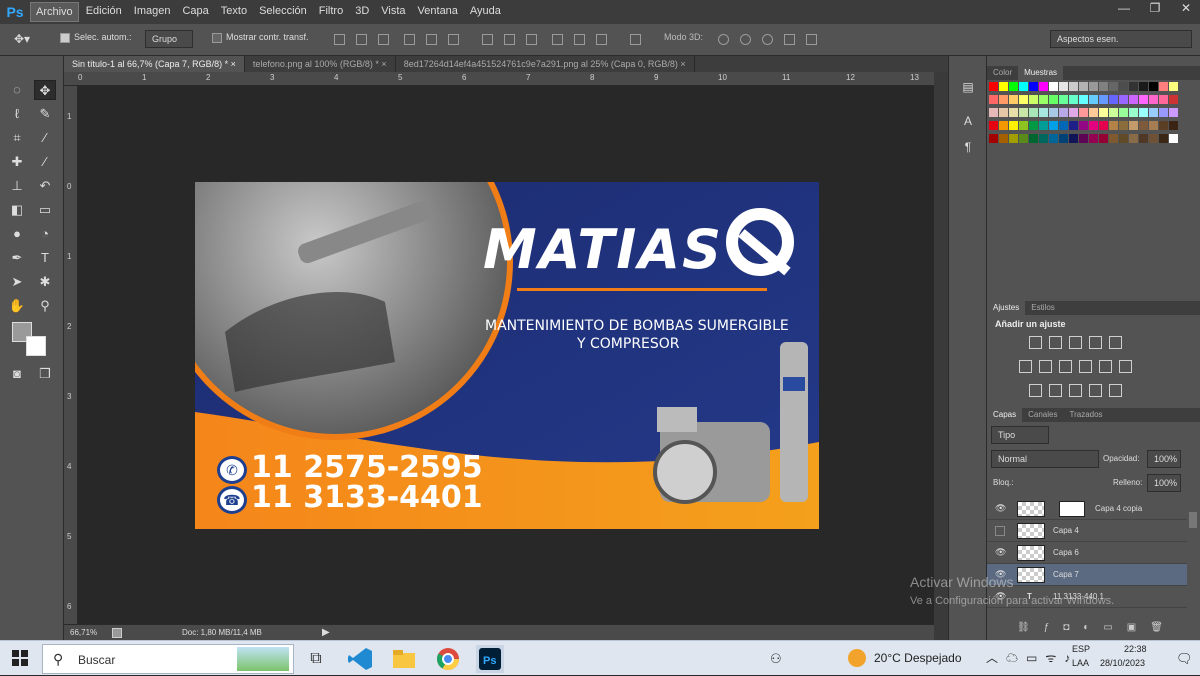 Image resolution: width=1200 pixels, height=676 pixels. I want to click on auto-select-checkbox: Selec. autom.:, so click(96, 37).